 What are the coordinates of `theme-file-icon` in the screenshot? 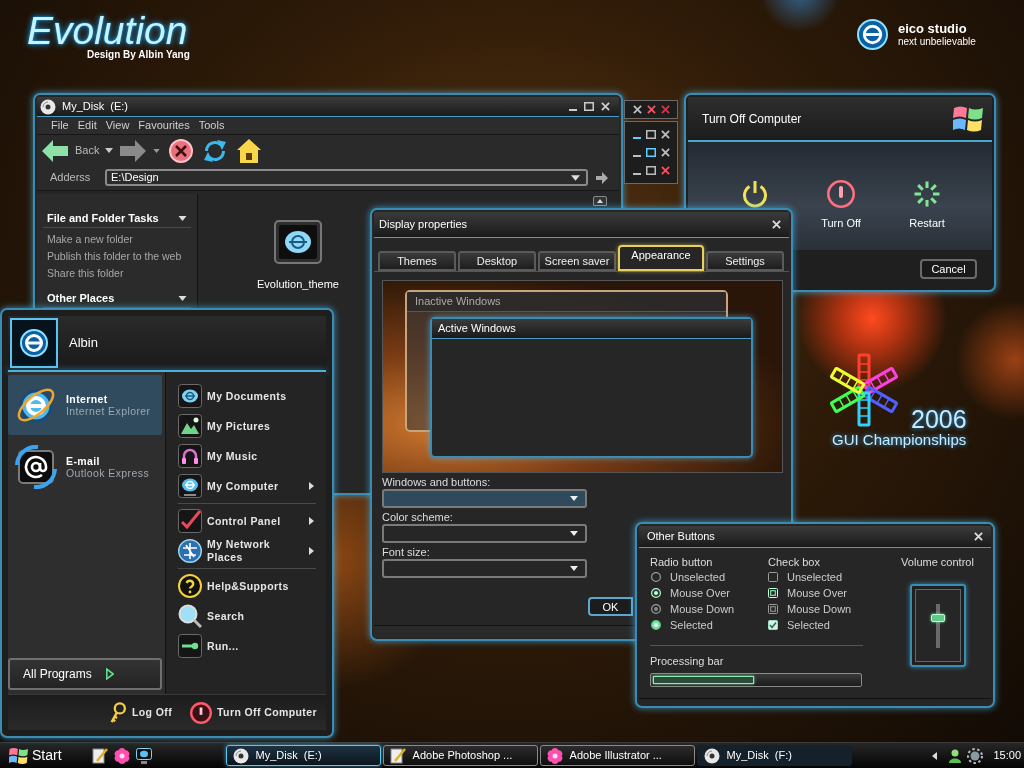 It's located at (298, 242).